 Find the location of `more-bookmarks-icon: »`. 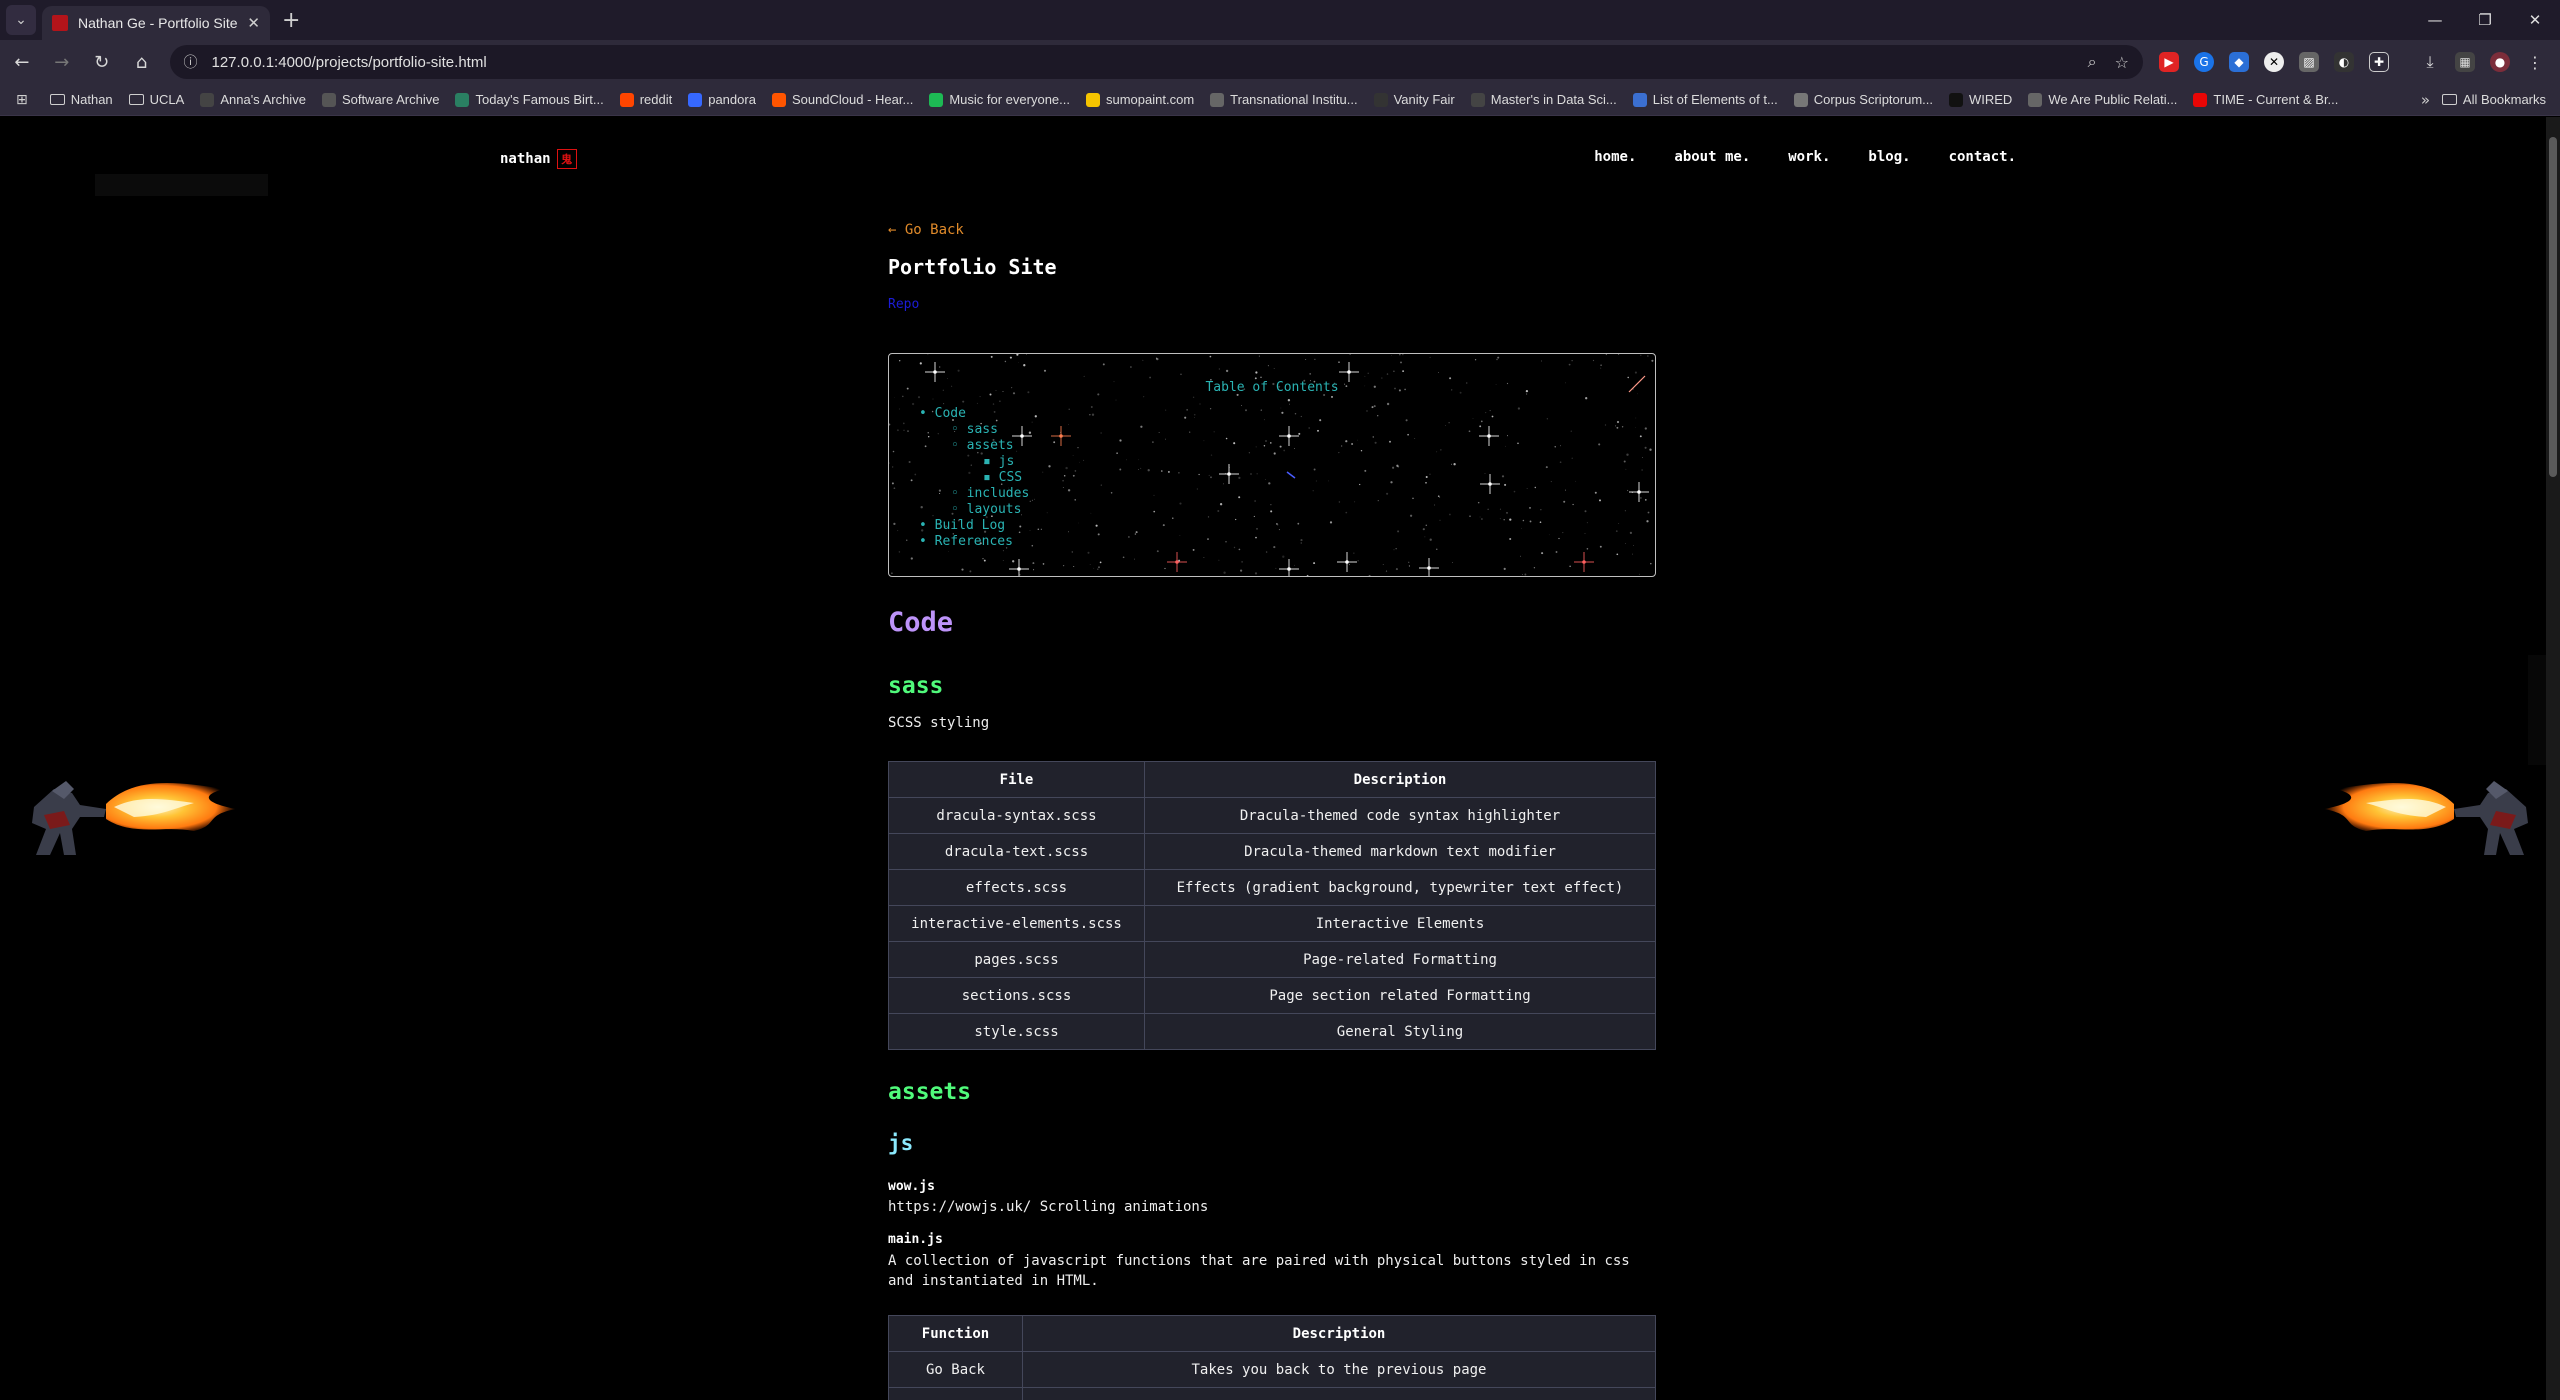

more-bookmarks-icon: » is located at coordinates (2425, 100).